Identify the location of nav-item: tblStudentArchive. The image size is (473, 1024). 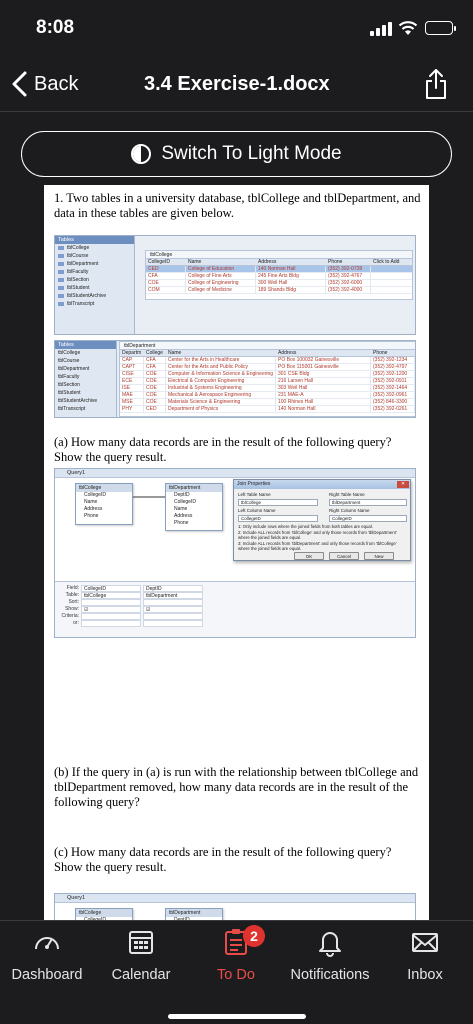
(87, 296).